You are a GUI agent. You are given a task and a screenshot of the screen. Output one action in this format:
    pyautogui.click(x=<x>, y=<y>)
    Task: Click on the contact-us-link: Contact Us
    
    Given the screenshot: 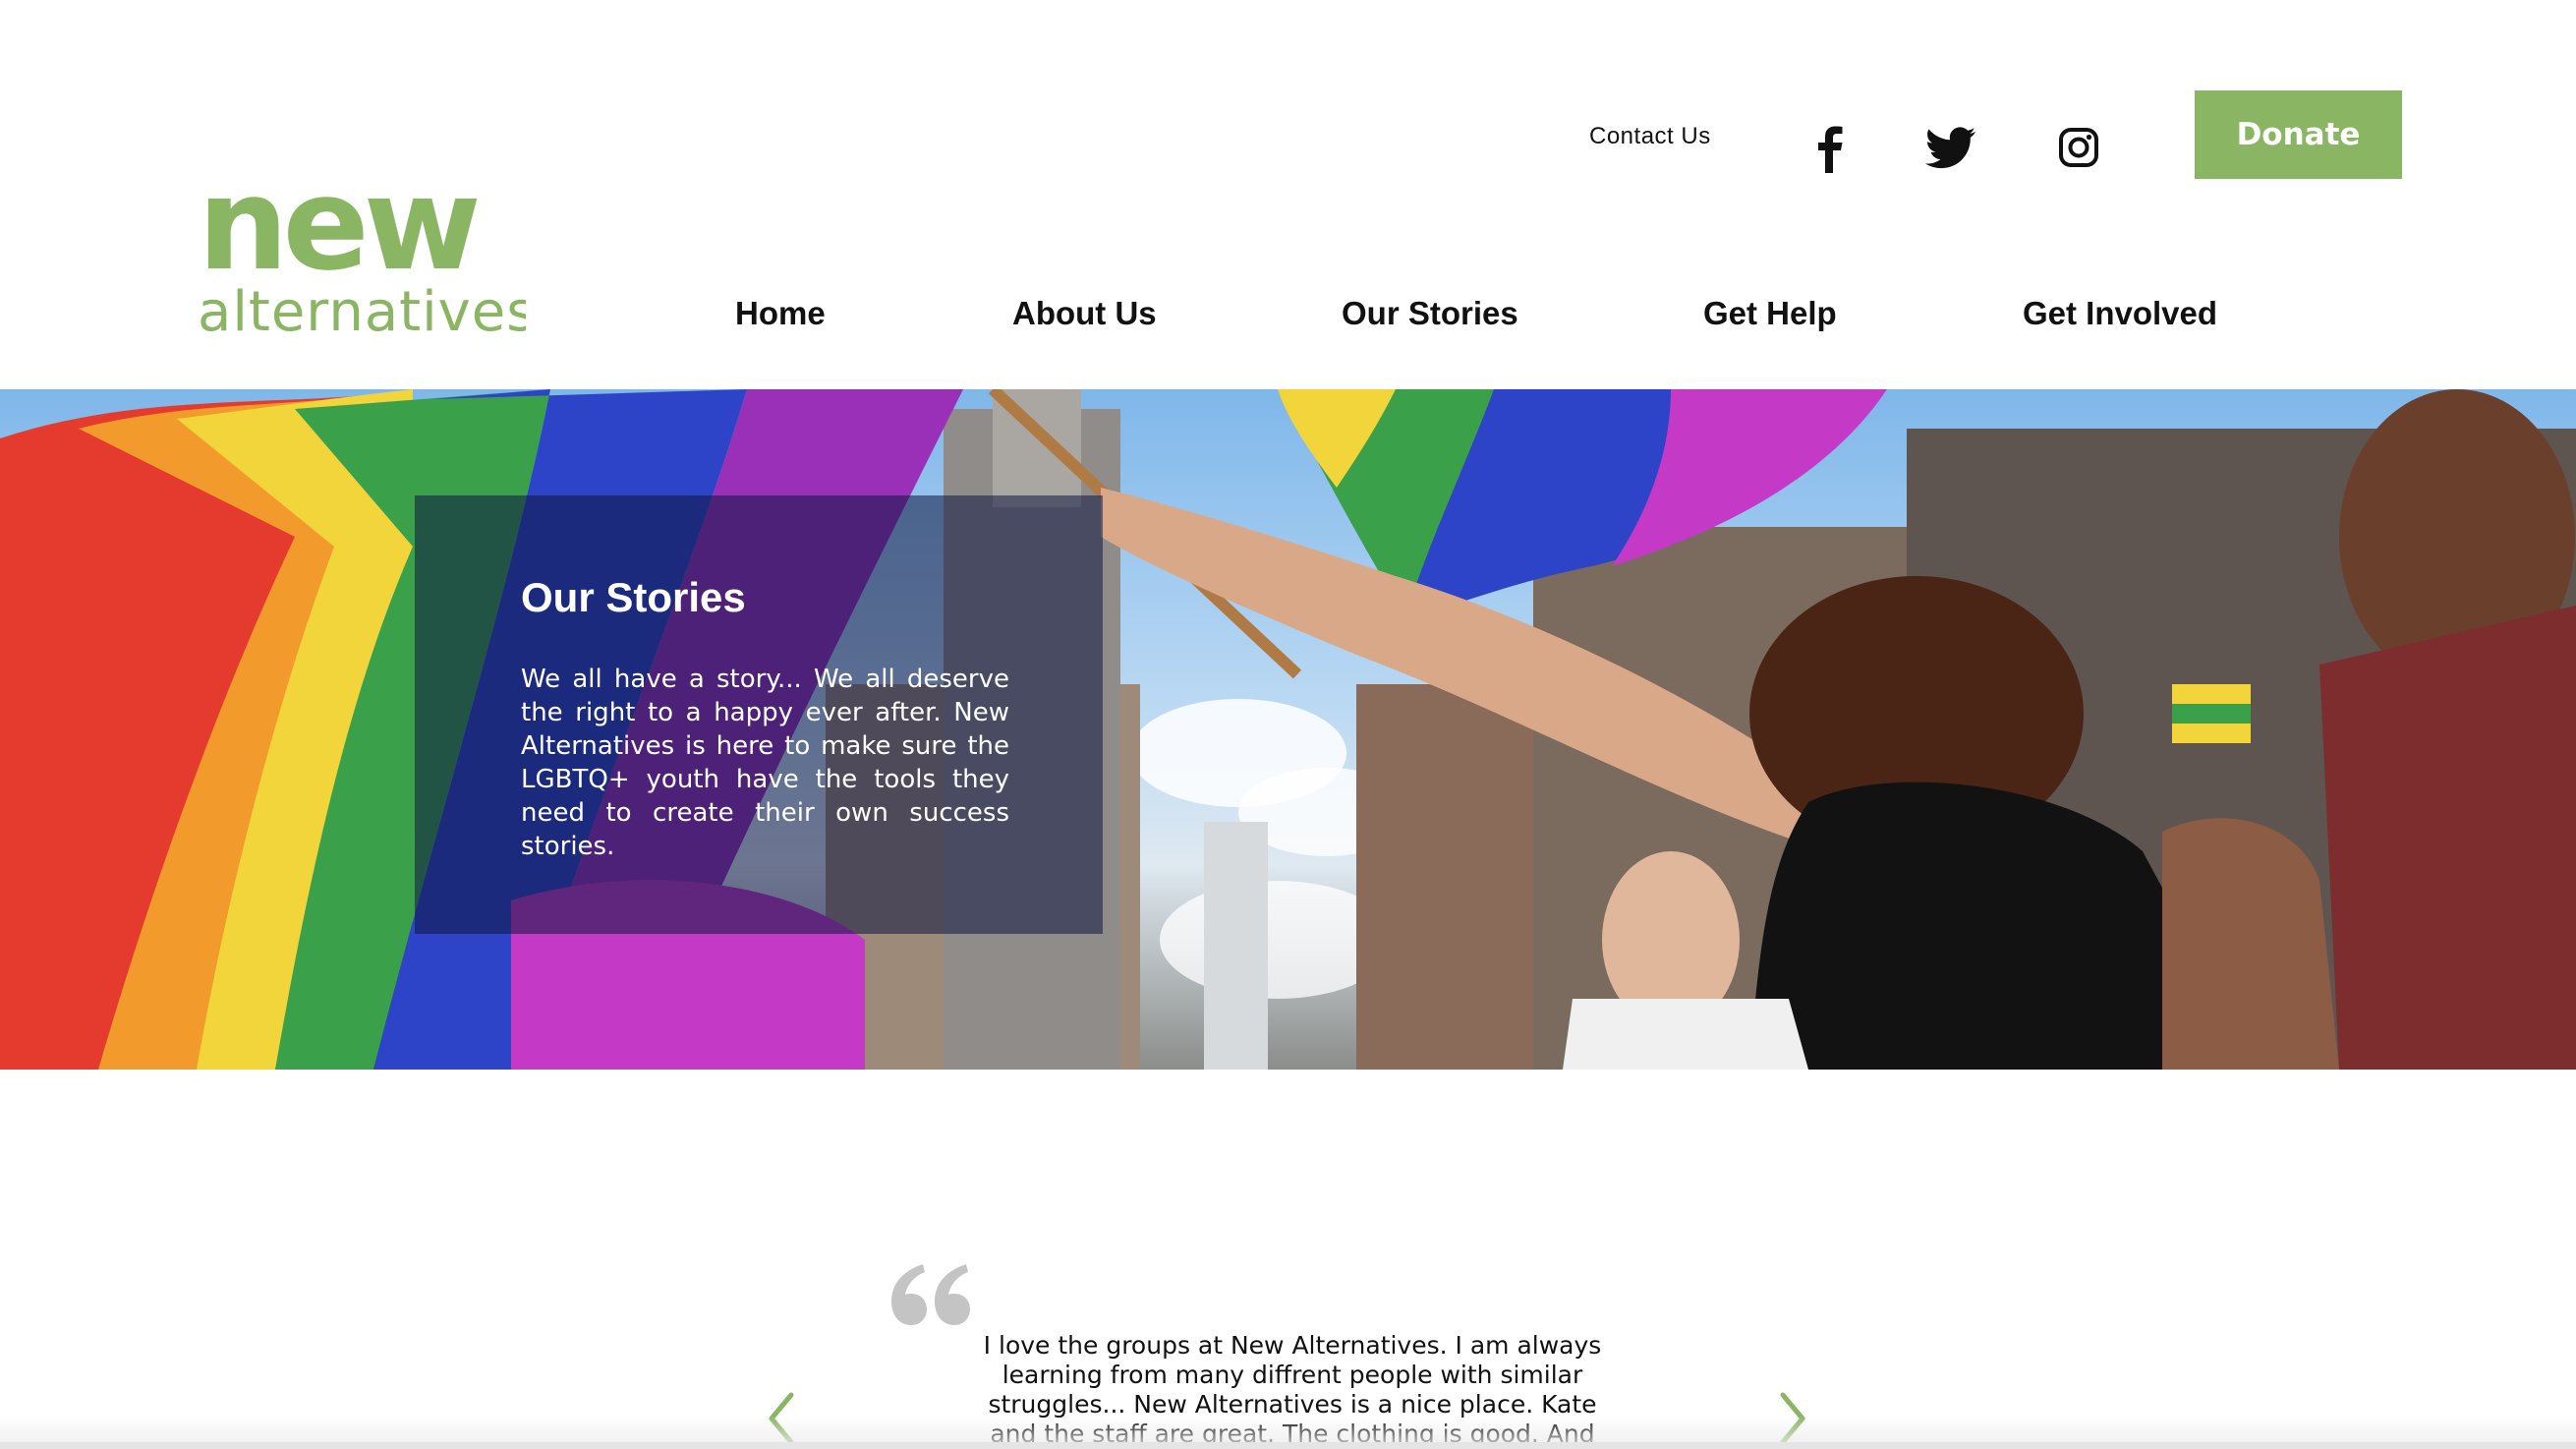 What is the action you would take?
    pyautogui.click(x=1650, y=136)
    